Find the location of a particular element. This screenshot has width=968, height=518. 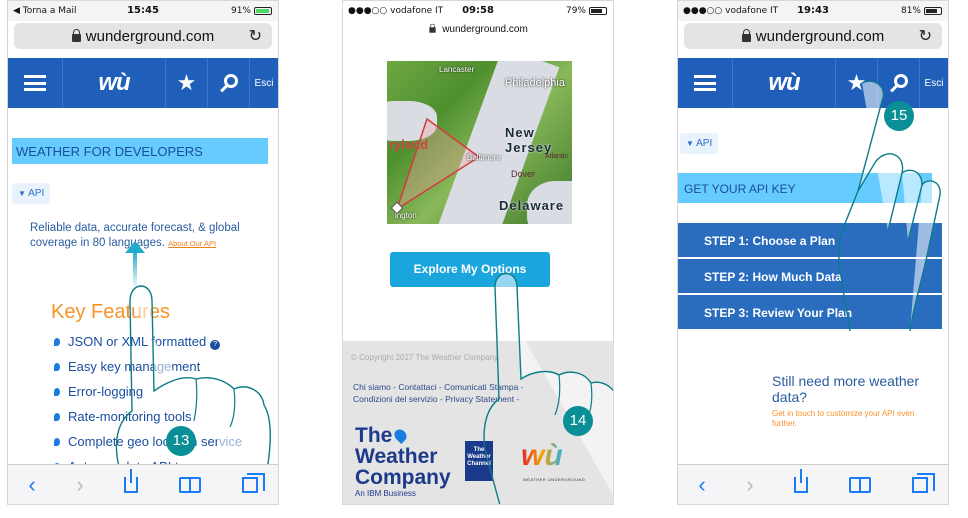

status-bar: ●●●○○ vodafone IT 09:58 79% is located at coordinates (478, 11).